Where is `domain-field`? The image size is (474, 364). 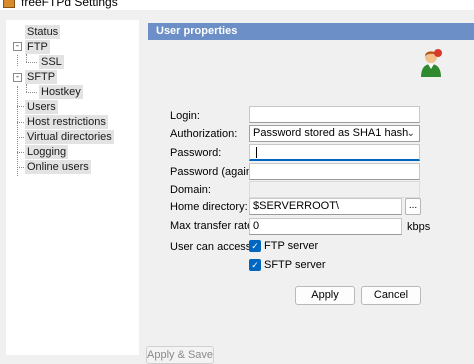 domain-field is located at coordinates (334, 189).